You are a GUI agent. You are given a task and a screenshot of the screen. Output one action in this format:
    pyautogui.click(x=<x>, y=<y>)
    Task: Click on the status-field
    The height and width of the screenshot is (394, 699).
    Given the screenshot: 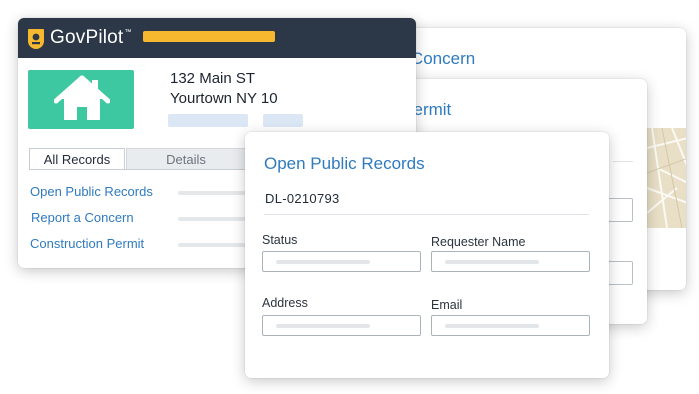 What is the action you would take?
    pyautogui.click(x=341, y=261)
    